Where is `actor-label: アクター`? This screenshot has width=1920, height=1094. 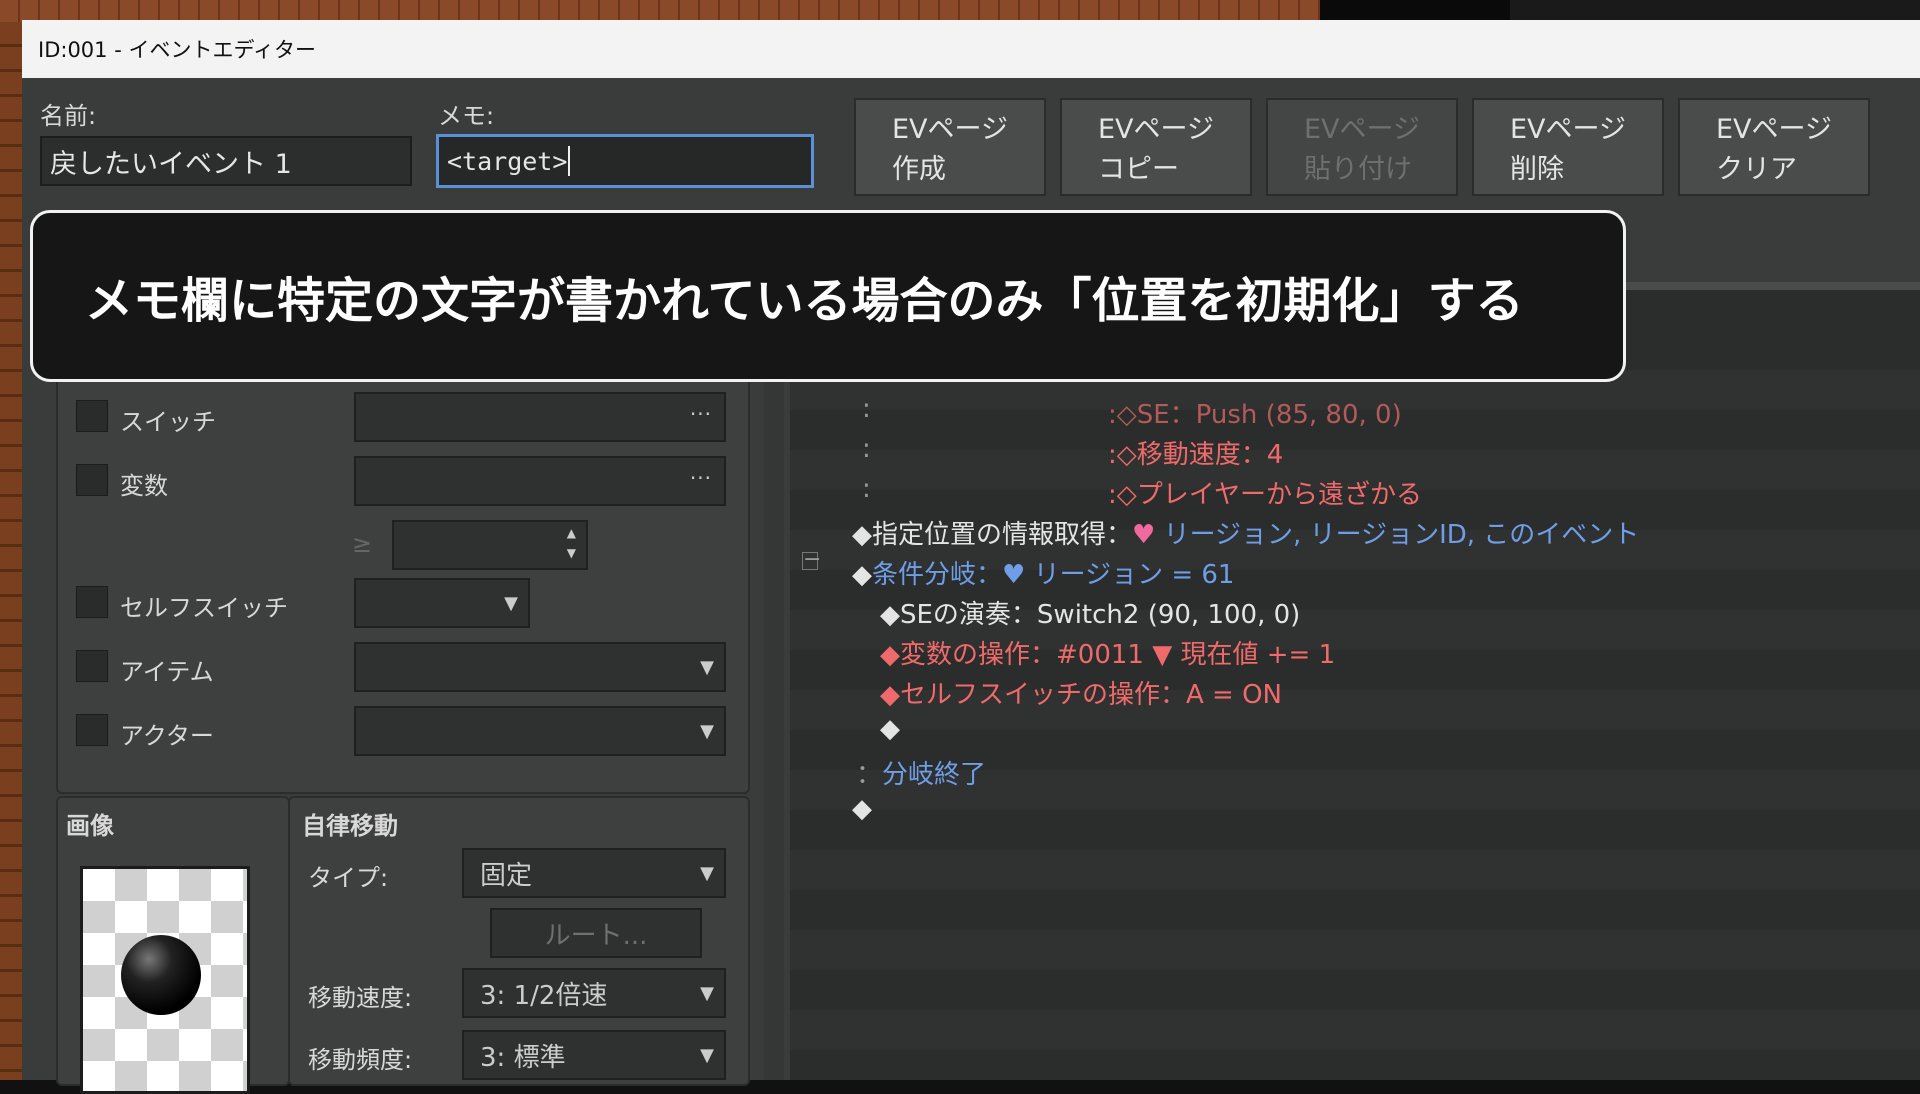
actor-label: アクター is located at coordinates (167, 736).